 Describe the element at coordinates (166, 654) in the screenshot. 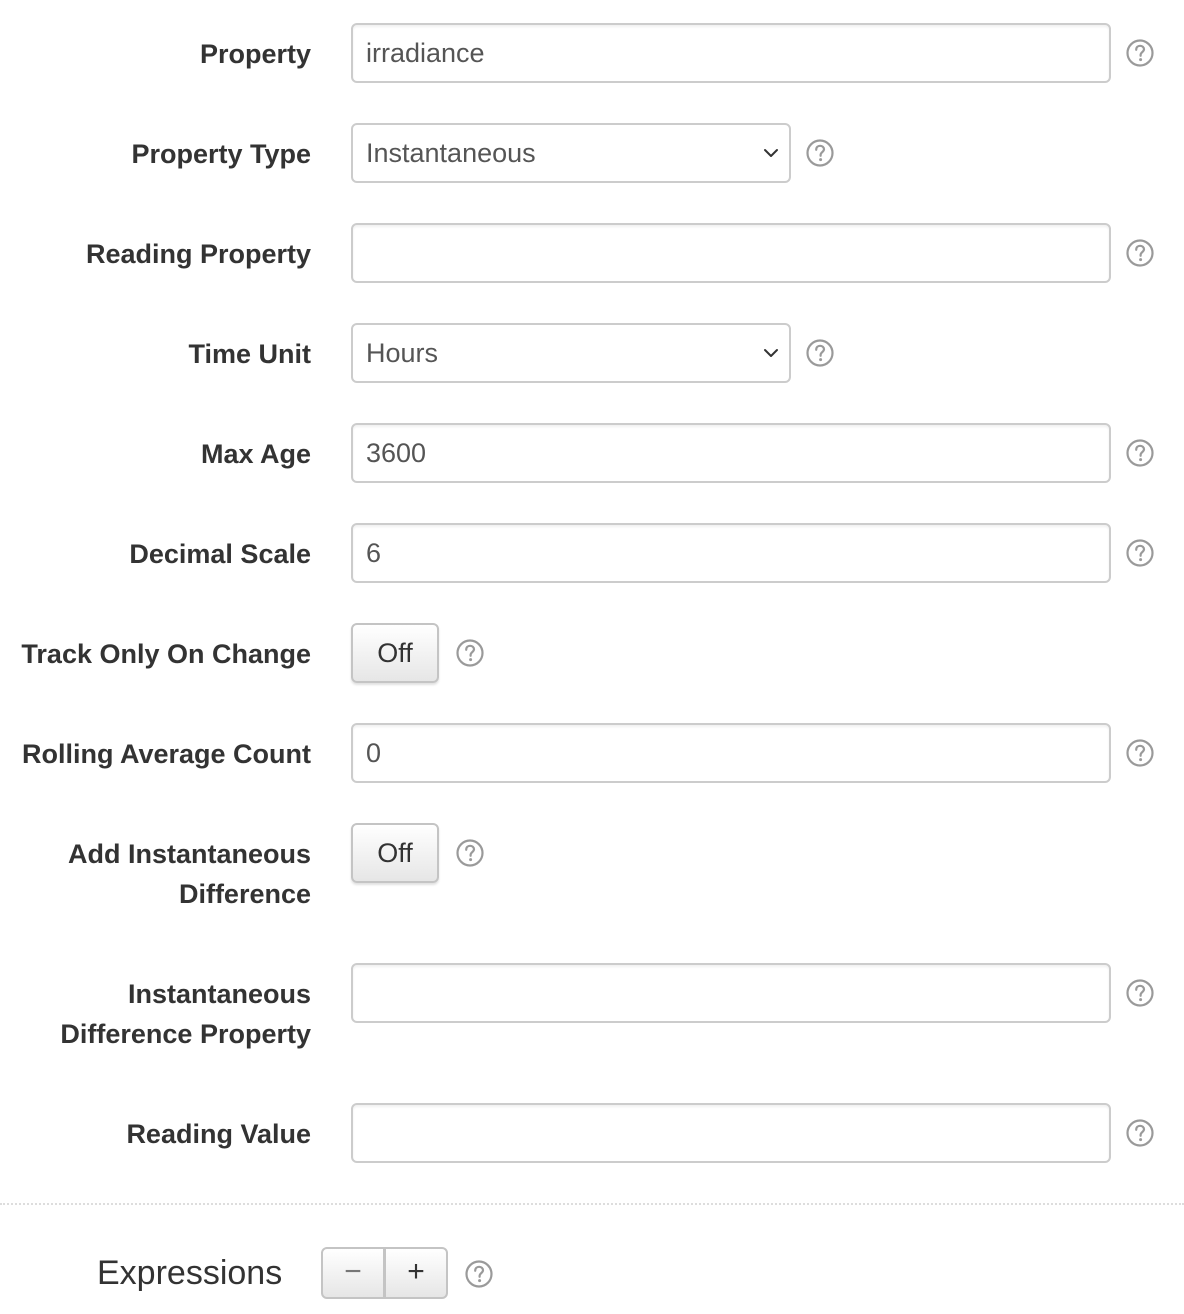

I see `track-only-on-change-label: Track Only On Change` at that location.